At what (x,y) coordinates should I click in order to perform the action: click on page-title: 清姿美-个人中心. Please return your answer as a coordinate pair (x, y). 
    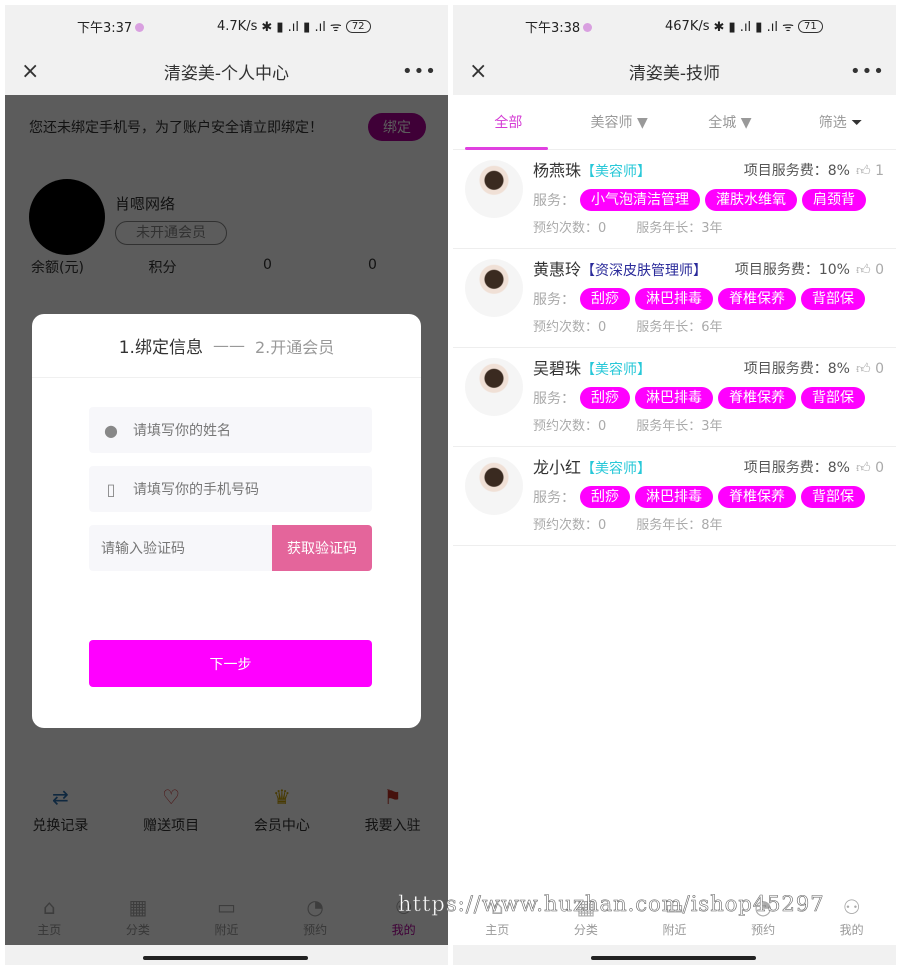
    Looking at the image, I should click on (226, 73).